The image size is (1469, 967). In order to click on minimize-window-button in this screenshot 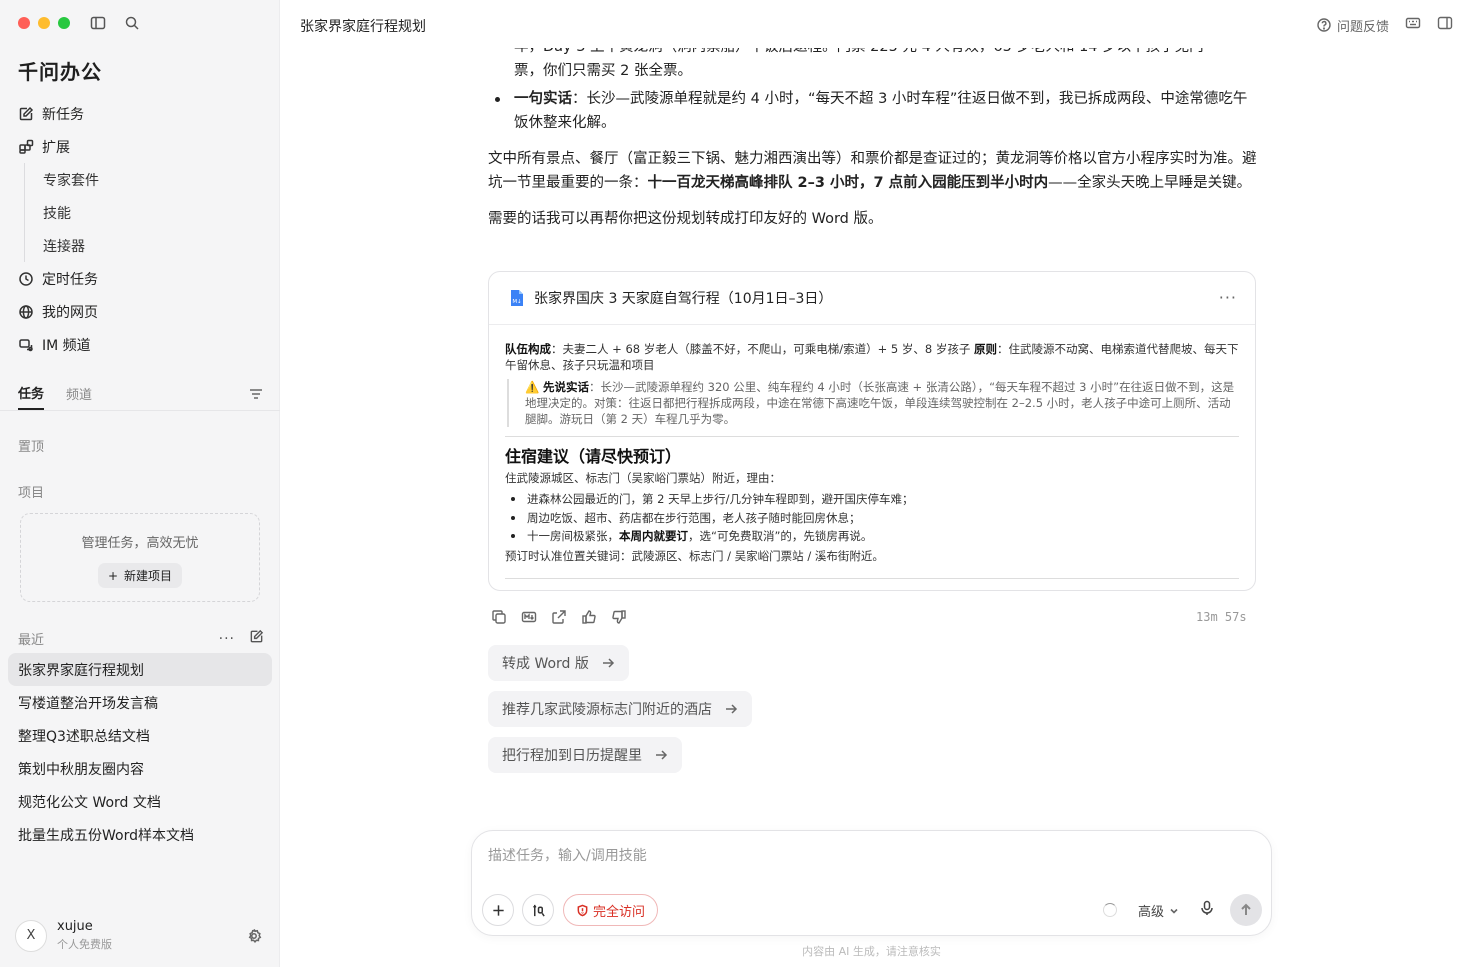, I will do `click(44, 23)`.